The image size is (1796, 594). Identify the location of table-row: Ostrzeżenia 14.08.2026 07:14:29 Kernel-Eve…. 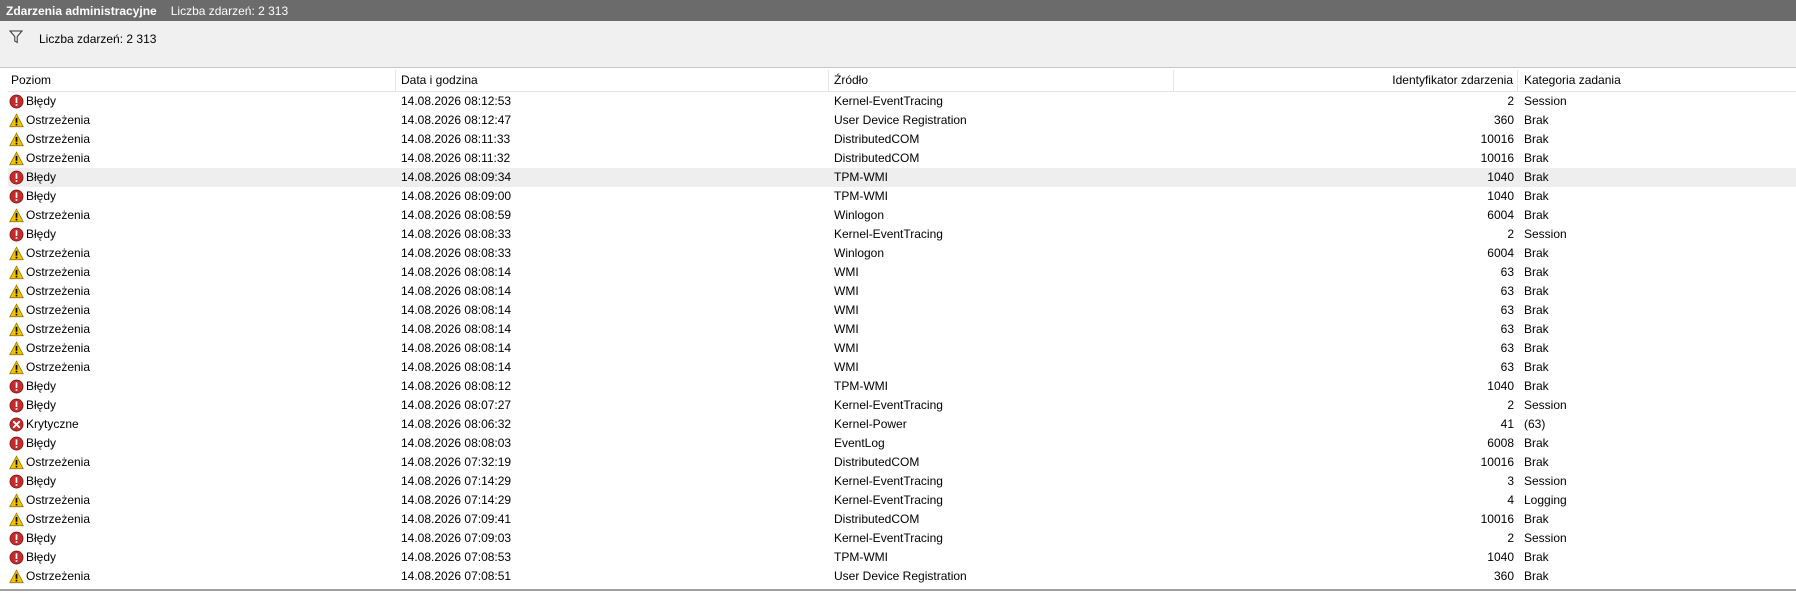
(902, 500).